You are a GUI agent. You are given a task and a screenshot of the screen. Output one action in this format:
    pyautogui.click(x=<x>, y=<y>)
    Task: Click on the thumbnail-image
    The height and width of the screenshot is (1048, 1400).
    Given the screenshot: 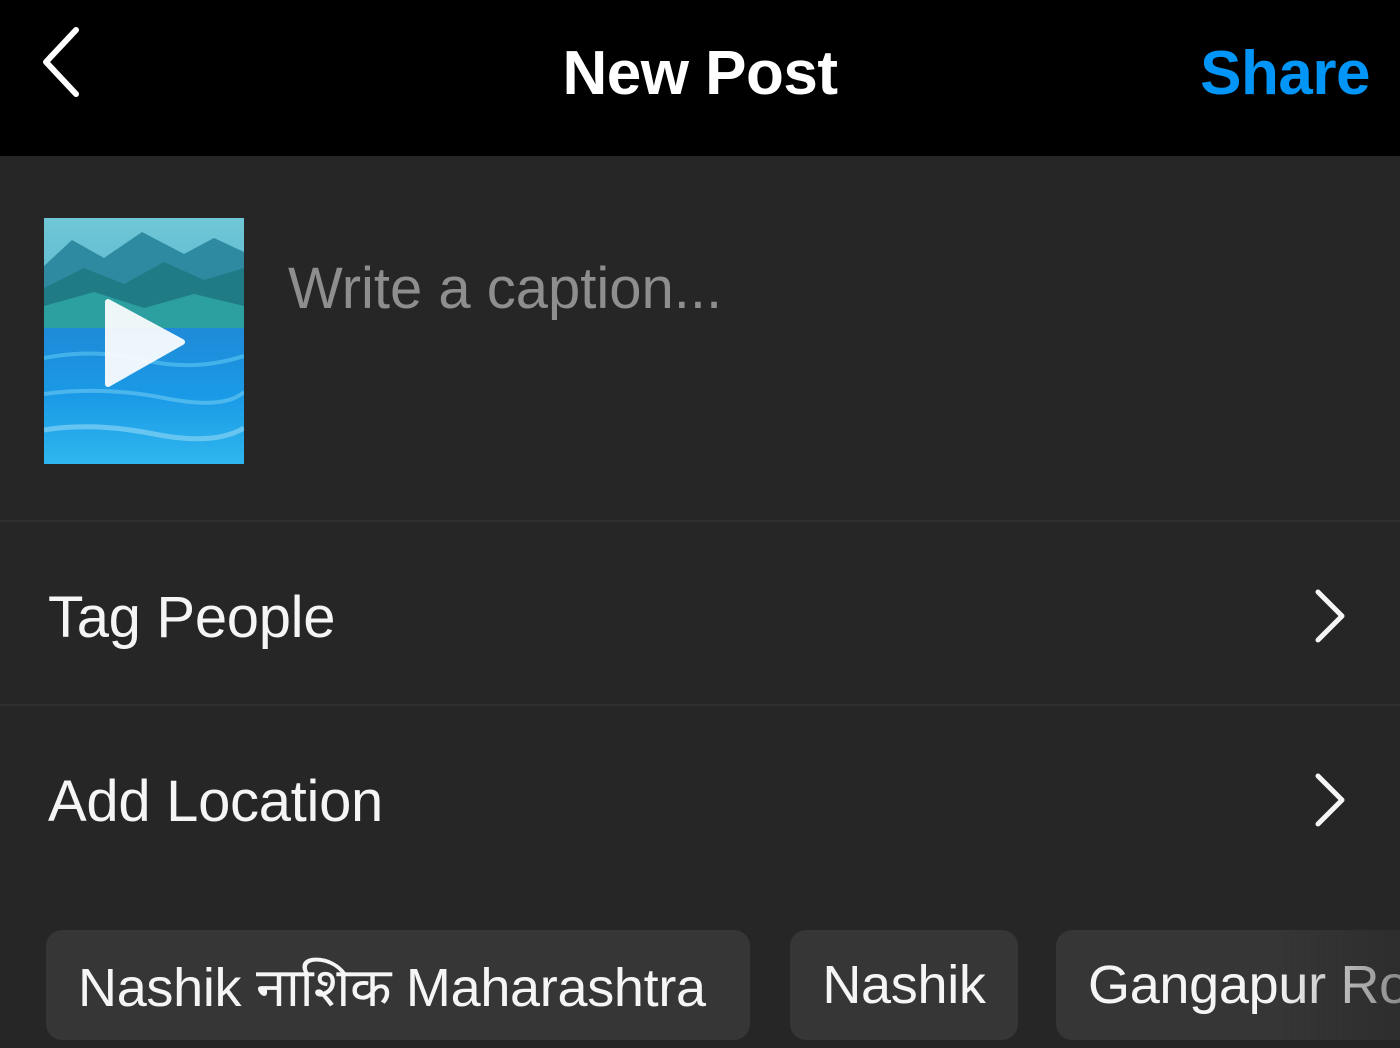 What is the action you would take?
    pyautogui.click(x=144, y=341)
    